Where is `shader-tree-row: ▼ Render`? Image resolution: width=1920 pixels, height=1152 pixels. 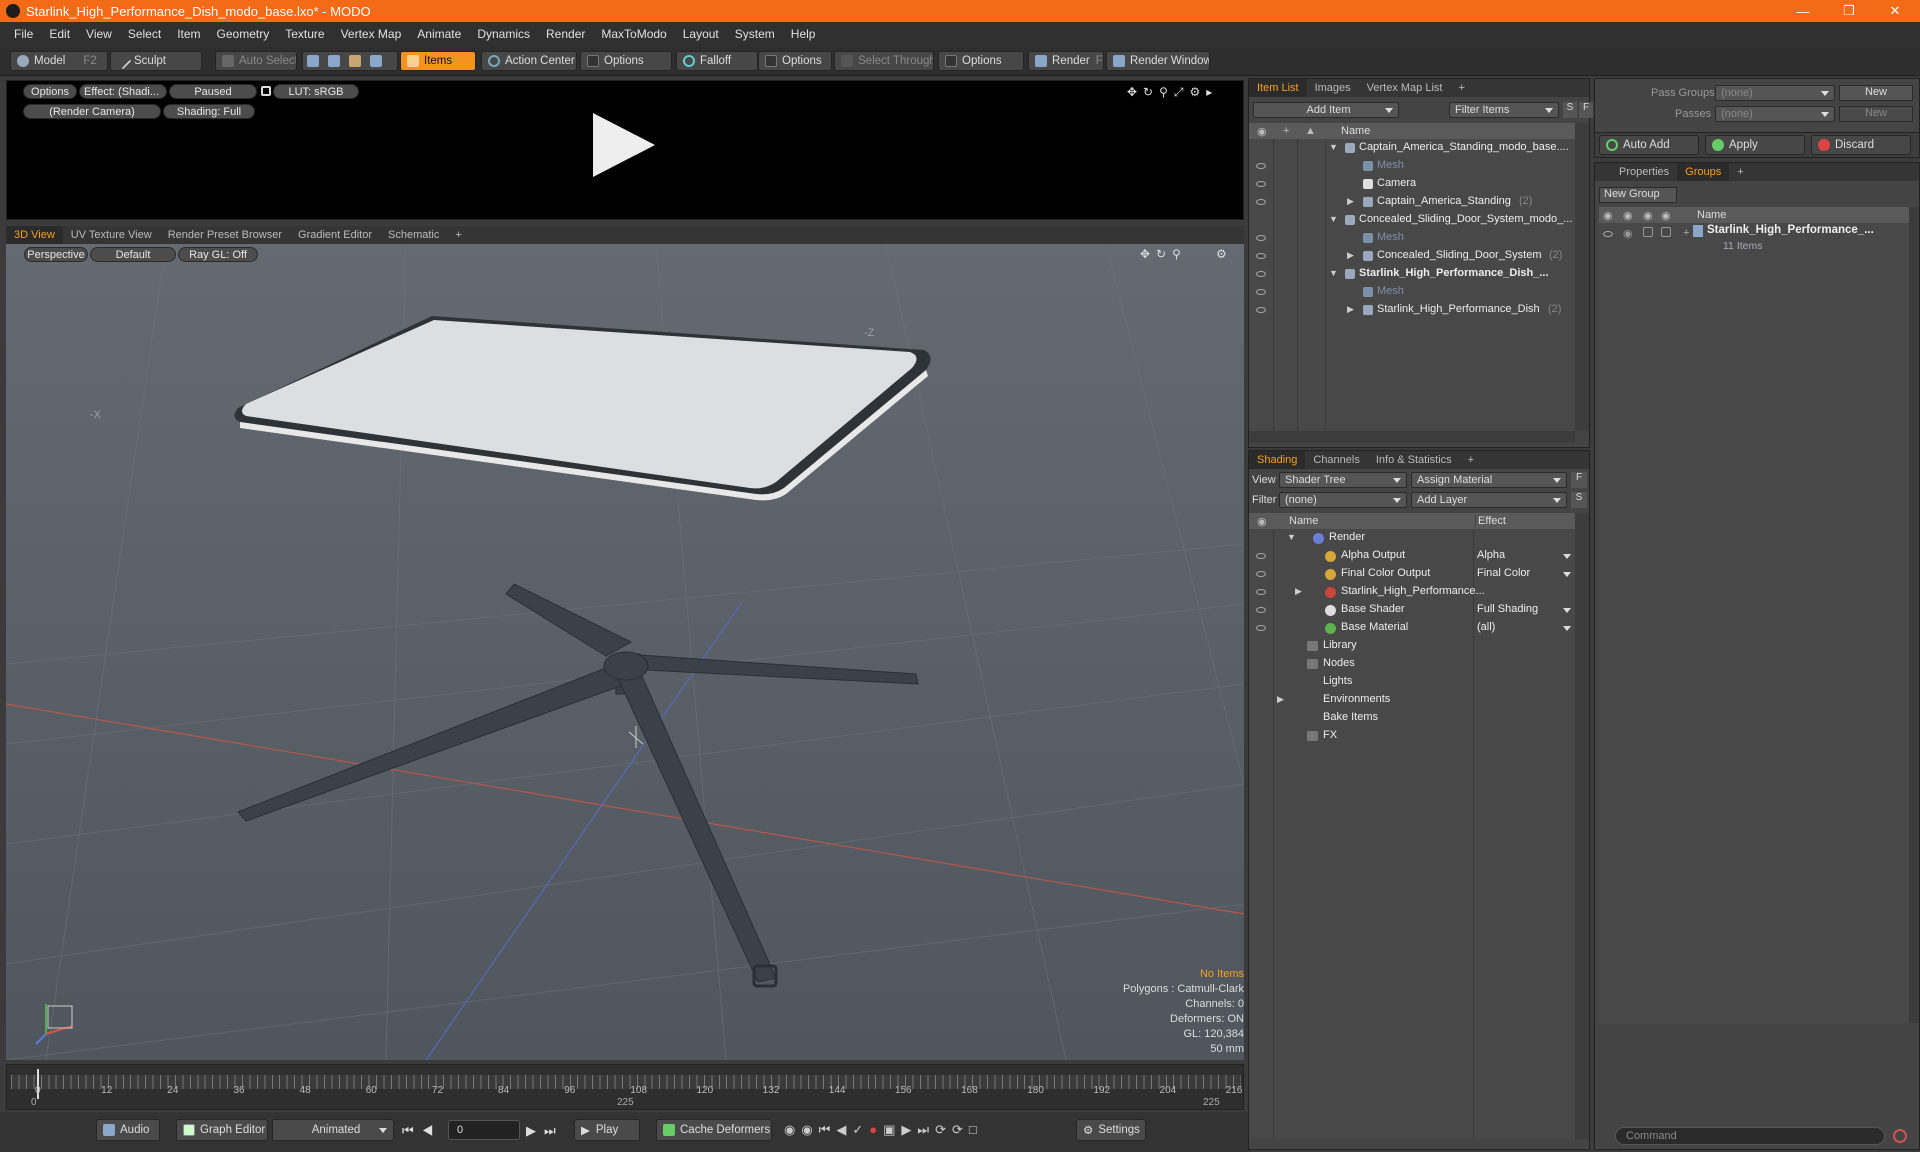
shader-tree-row: ▼ Render is located at coordinates (1412, 538).